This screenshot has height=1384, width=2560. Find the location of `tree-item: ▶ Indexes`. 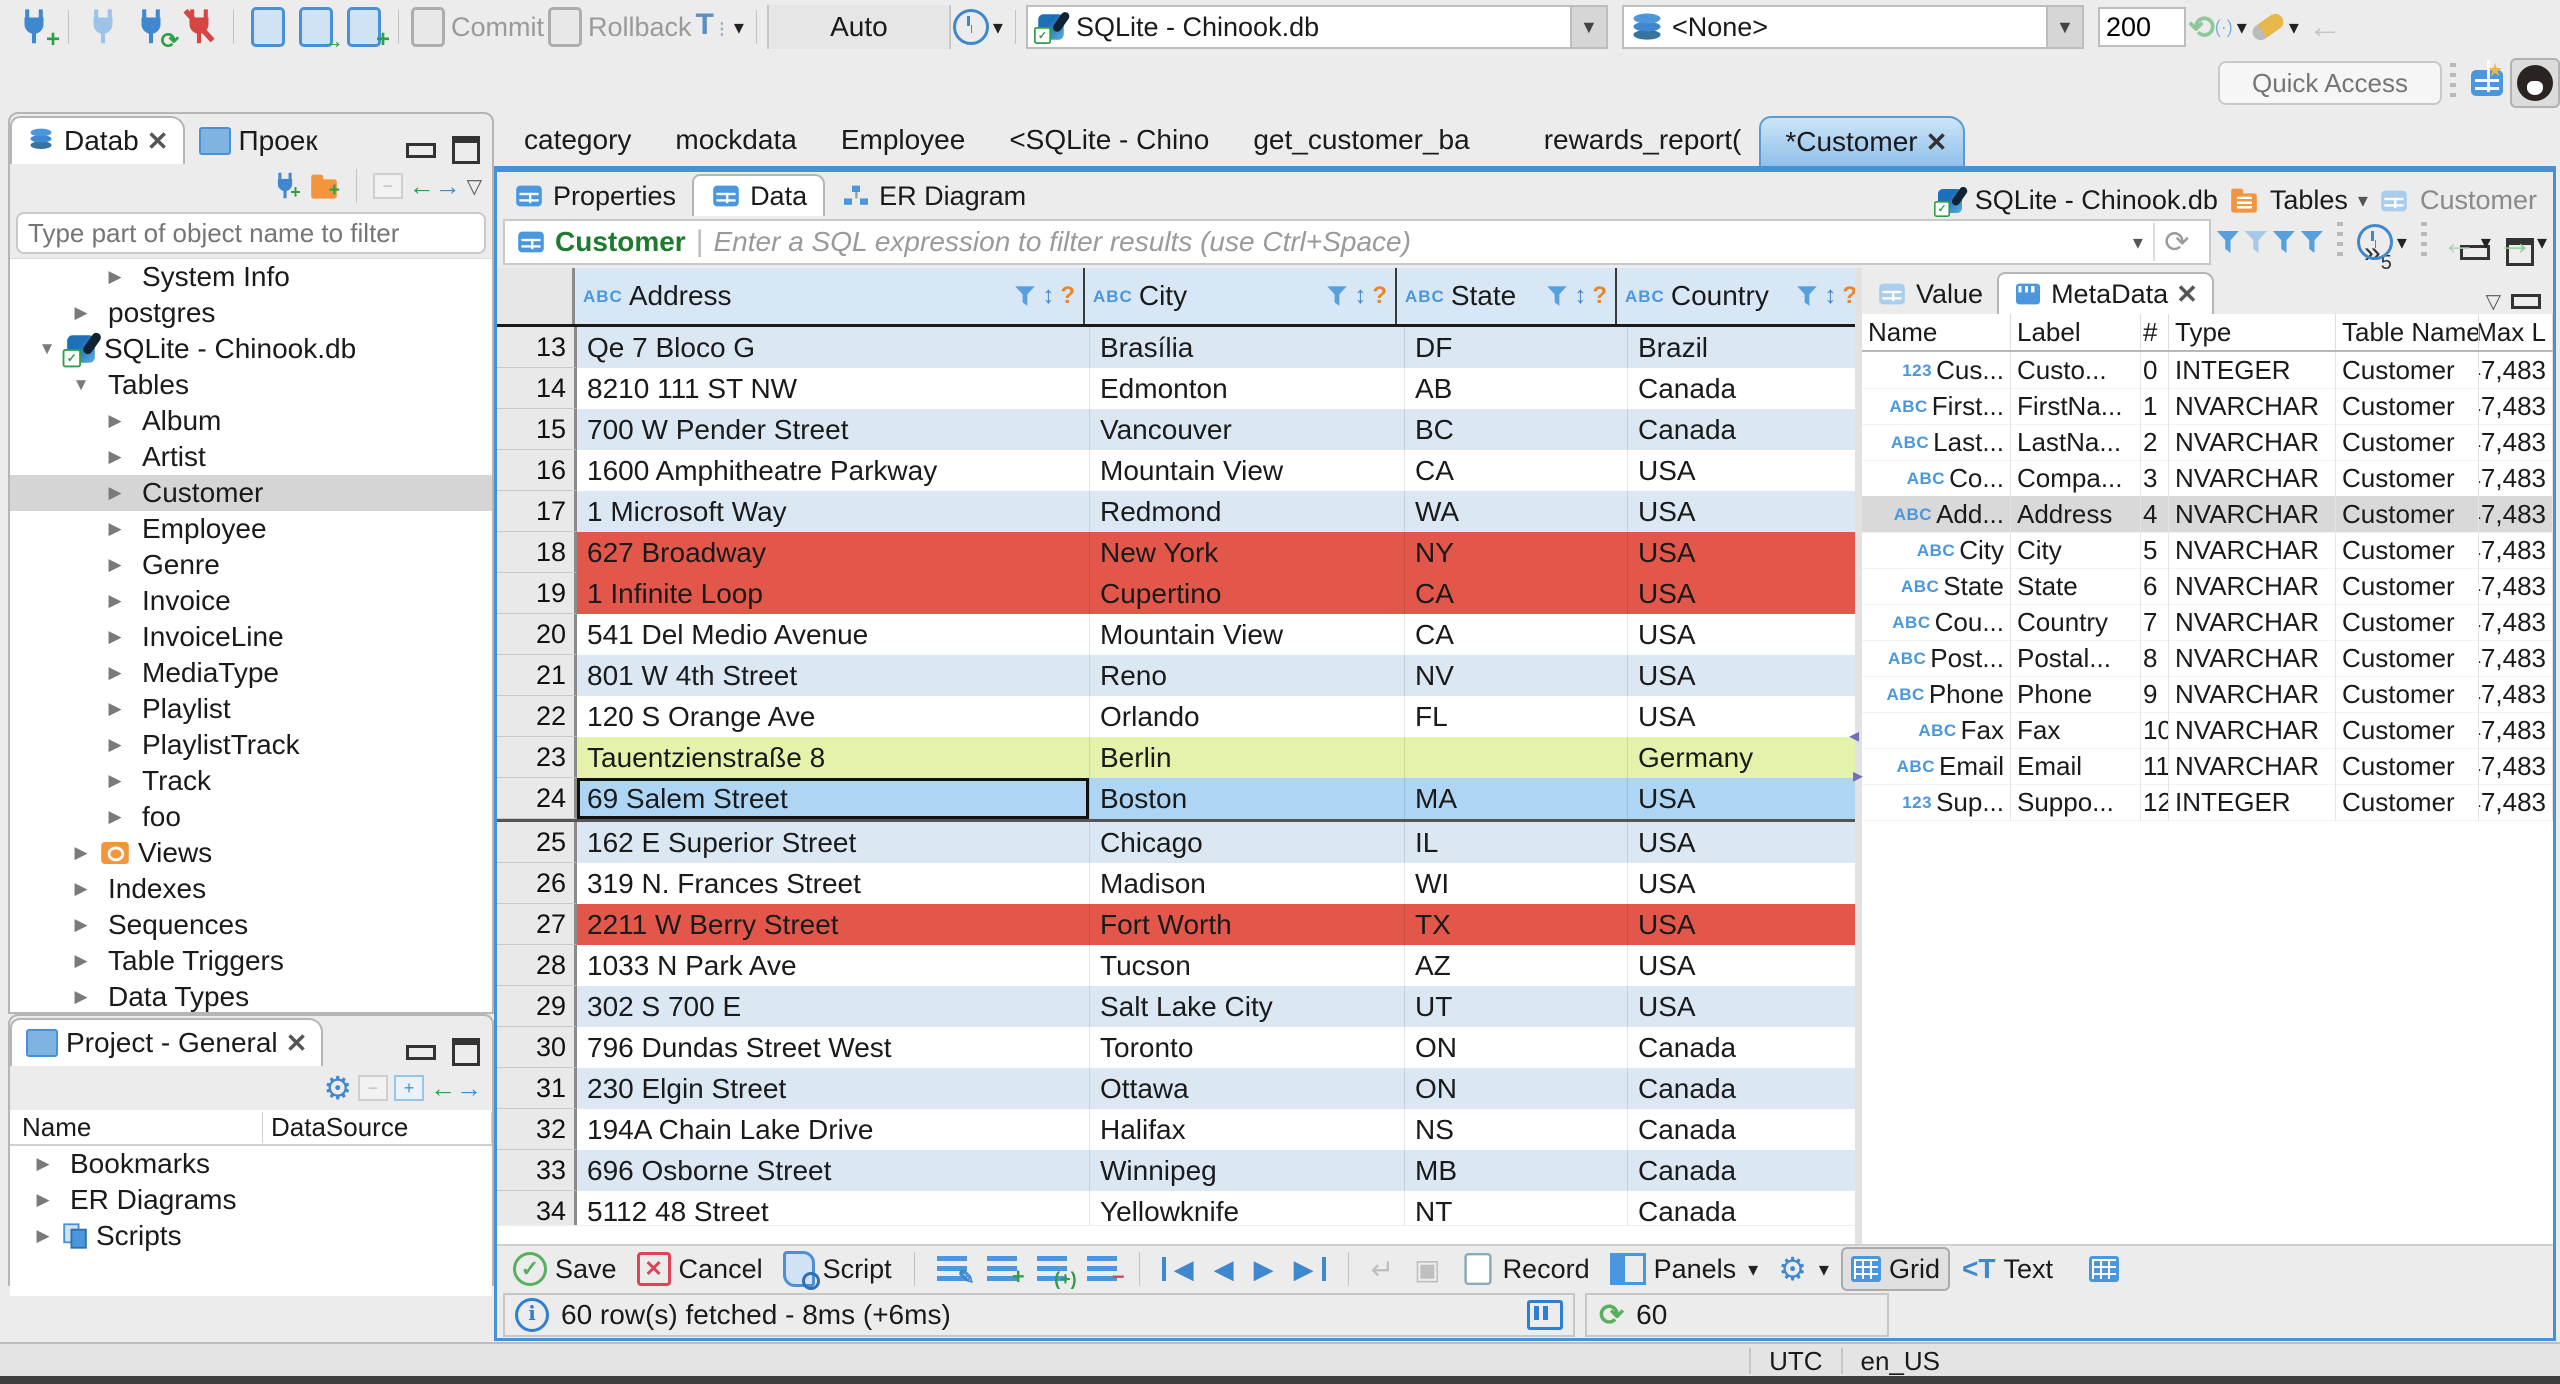

tree-item: ▶ Indexes is located at coordinates (251, 889).